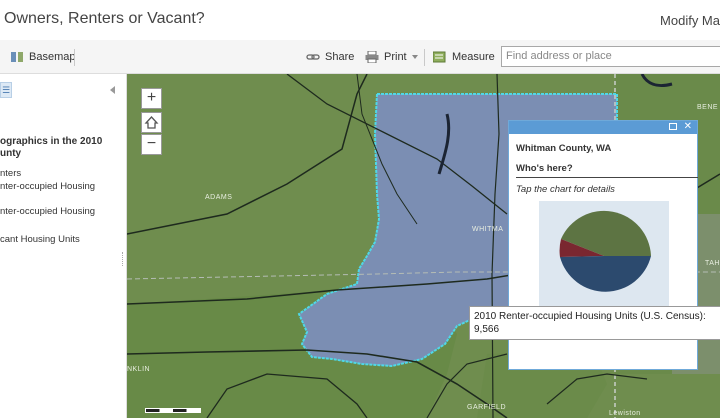 This screenshot has width=720, height=418. I want to click on sidebar-item: cant Housing Units, so click(40, 239).